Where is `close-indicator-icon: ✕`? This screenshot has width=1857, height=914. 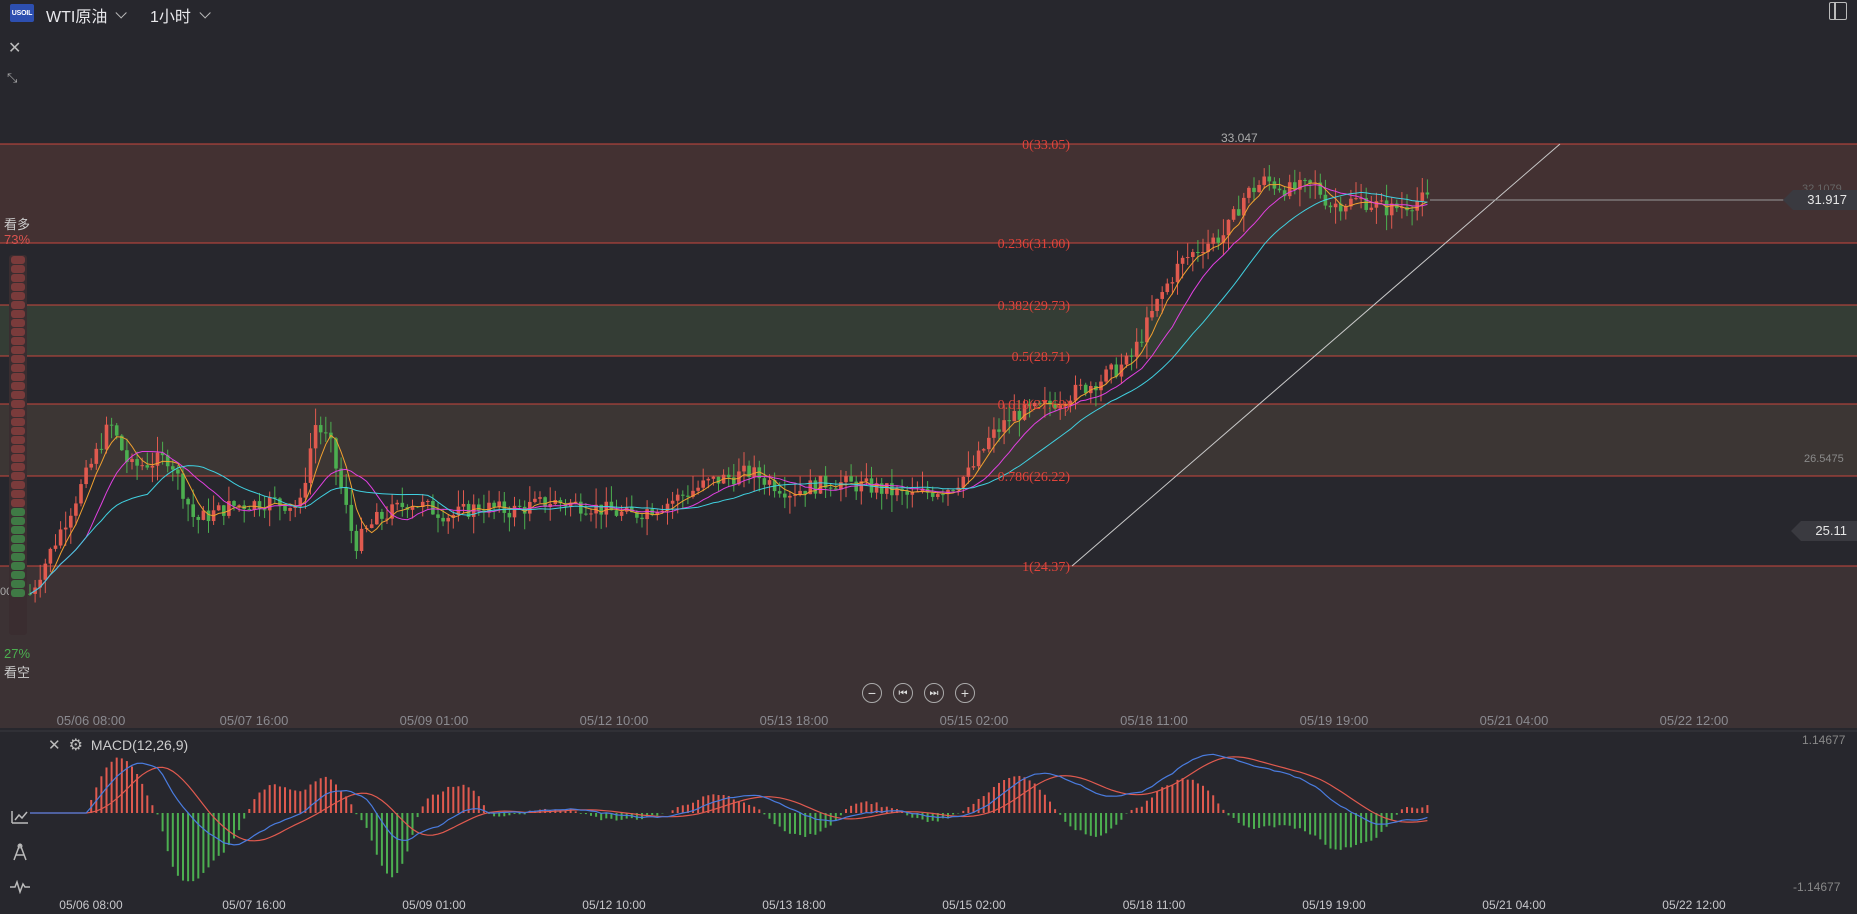 close-indicator-icon: ✕ is located at coordinates (54, 745).